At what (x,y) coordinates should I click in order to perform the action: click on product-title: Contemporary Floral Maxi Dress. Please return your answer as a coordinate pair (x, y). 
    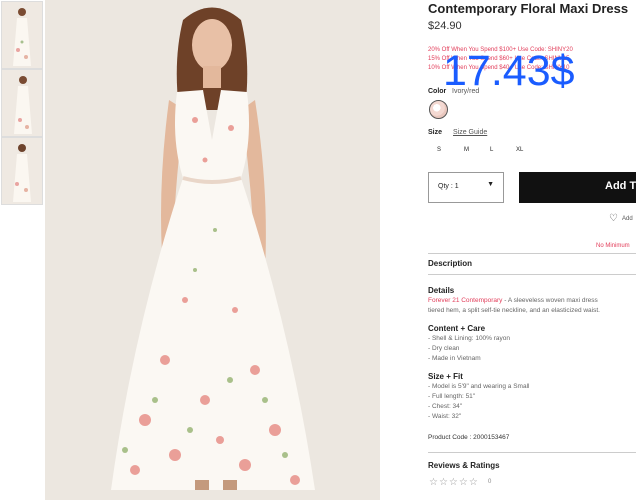
    Looking at the image, I should click on (528, 8).